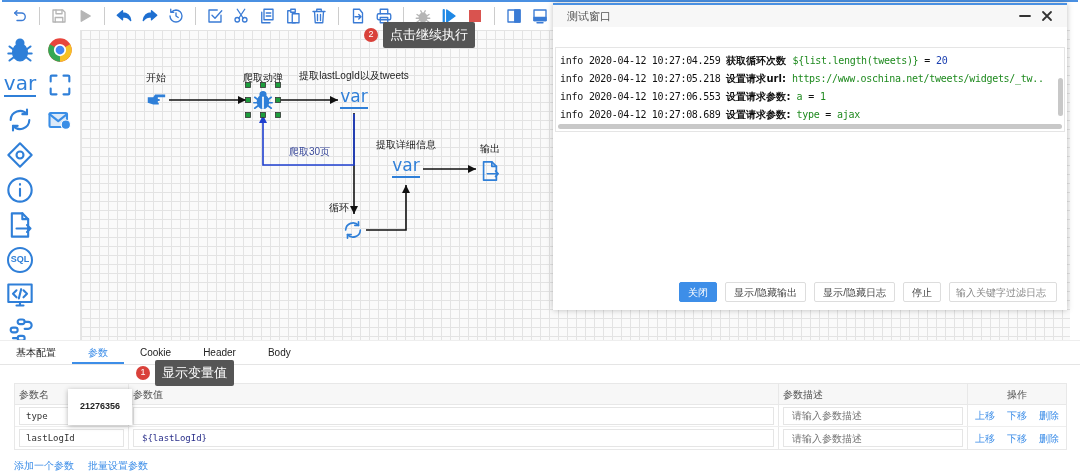  I want to click on node-label: 循环, so click(339, 208).